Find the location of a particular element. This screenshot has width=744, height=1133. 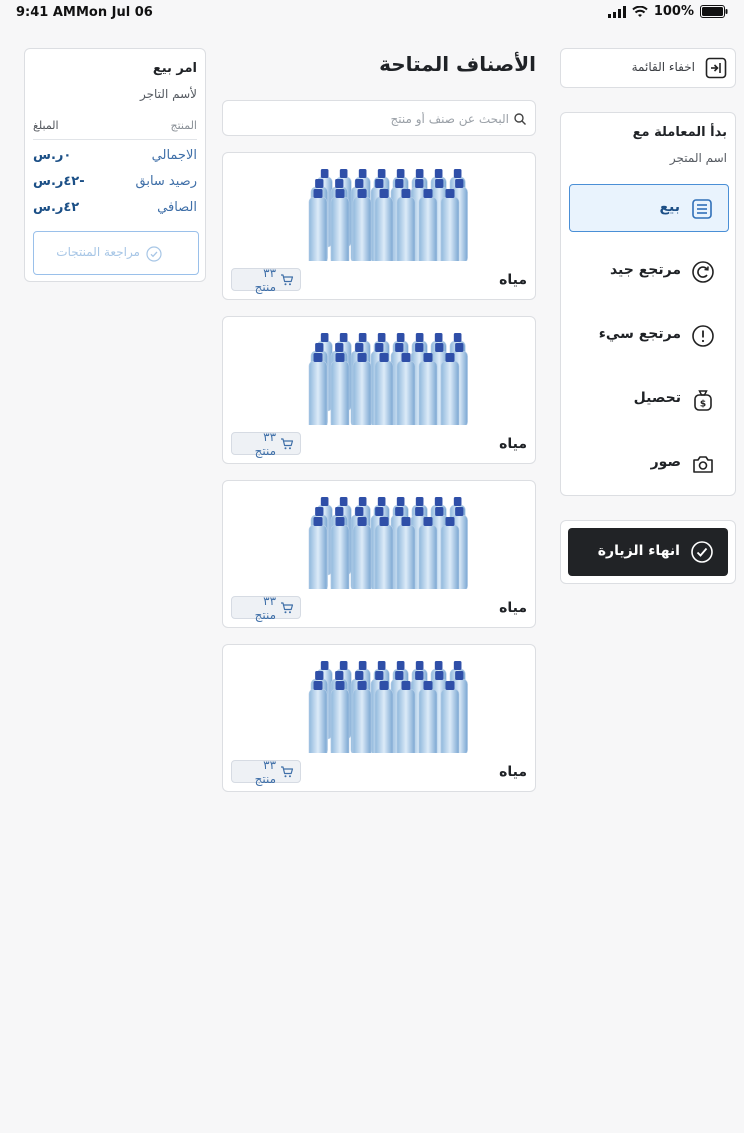

net-label: الصافي is located at coordinates (177, 207).